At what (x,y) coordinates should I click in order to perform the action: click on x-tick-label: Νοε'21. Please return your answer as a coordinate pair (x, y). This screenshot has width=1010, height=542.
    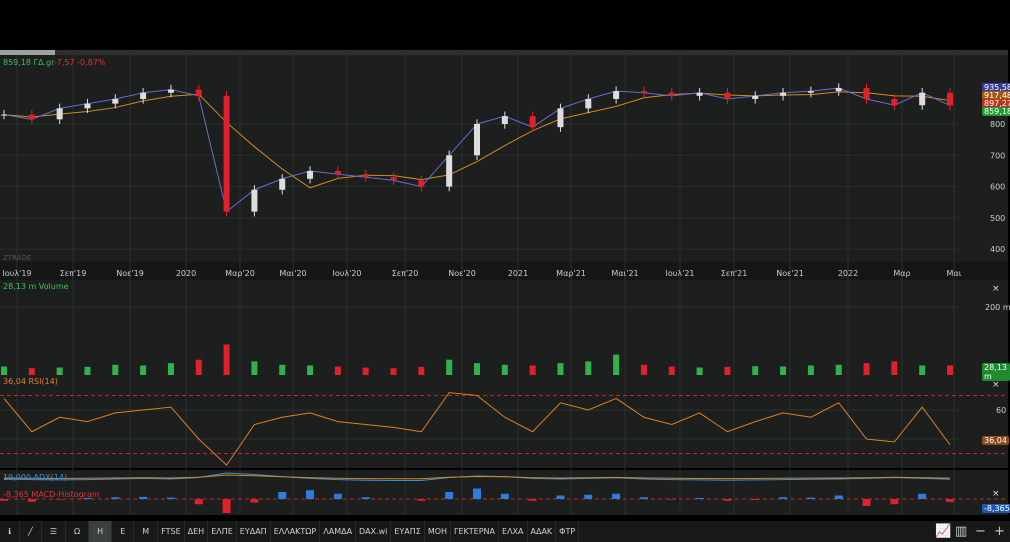
    Looking at the image, I should click on (790, 273).